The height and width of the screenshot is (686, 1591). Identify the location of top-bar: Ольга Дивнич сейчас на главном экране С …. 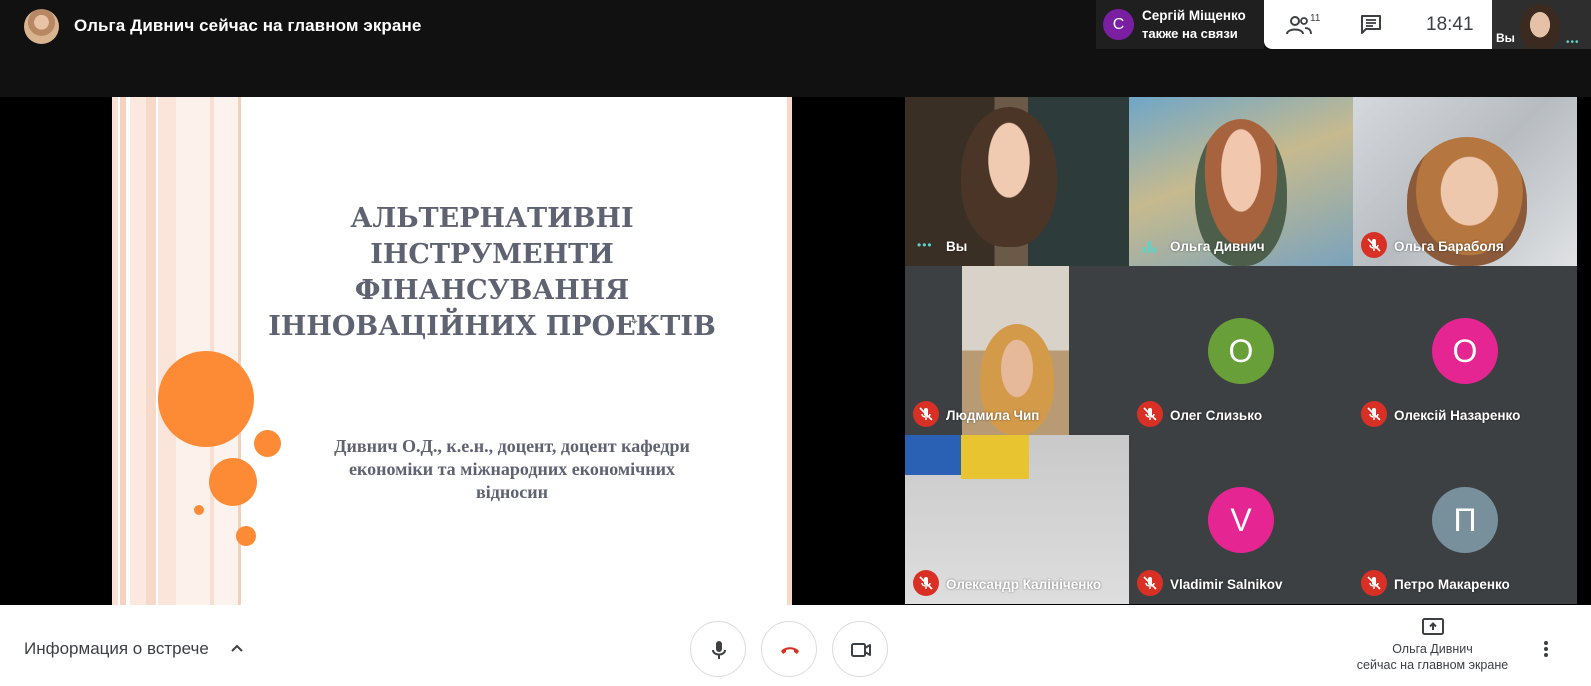
(795, 48).